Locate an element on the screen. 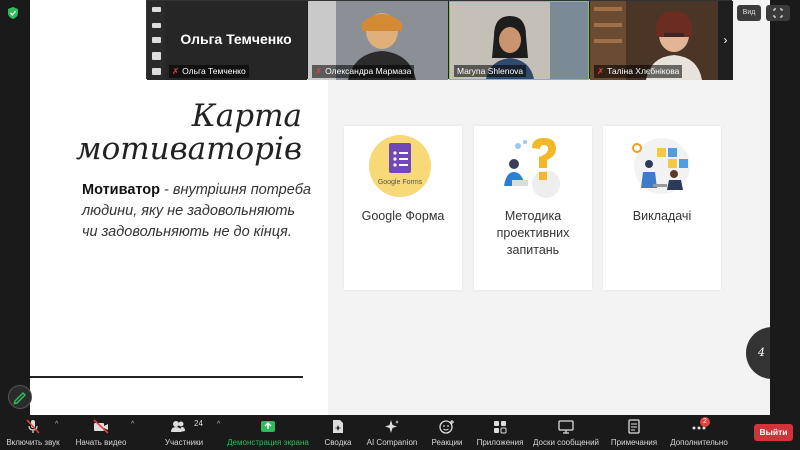 This screenshot has height=450, width=800. card-teachers: Викладачі is located at coordinates (662, 208).